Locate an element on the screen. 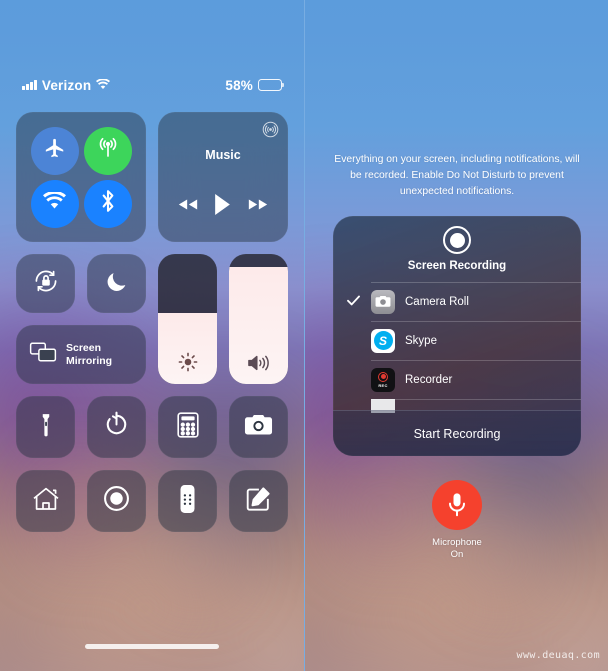  microphone-label: Microphone On is located at coordinates (457, 549).